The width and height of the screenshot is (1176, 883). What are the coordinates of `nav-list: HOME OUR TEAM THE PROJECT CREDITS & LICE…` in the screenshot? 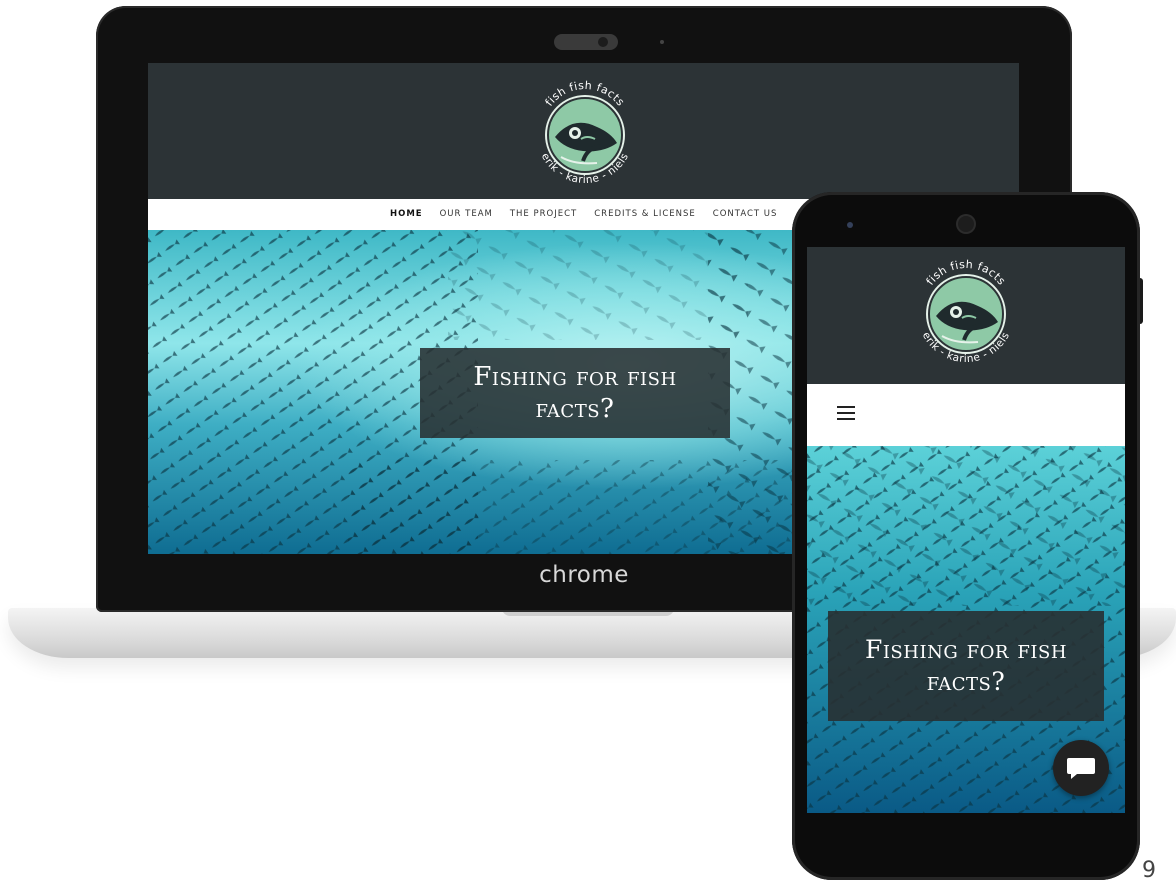 It's located at (583, 214).